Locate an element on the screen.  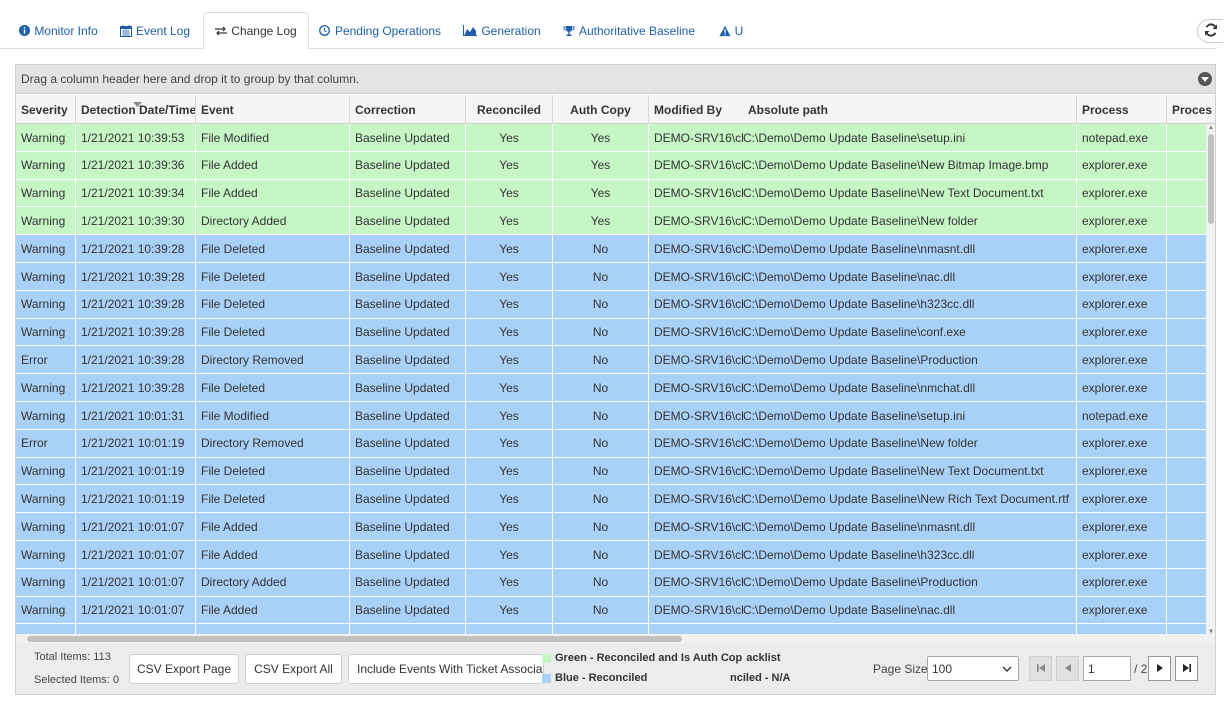
last-page-icon is located at coordinates (1187, 669).